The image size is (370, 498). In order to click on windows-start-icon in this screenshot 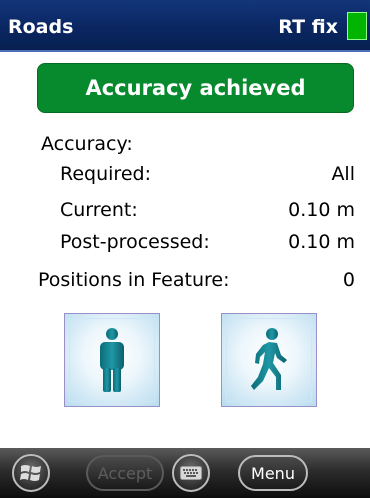, I will do `click(30, 473)`.